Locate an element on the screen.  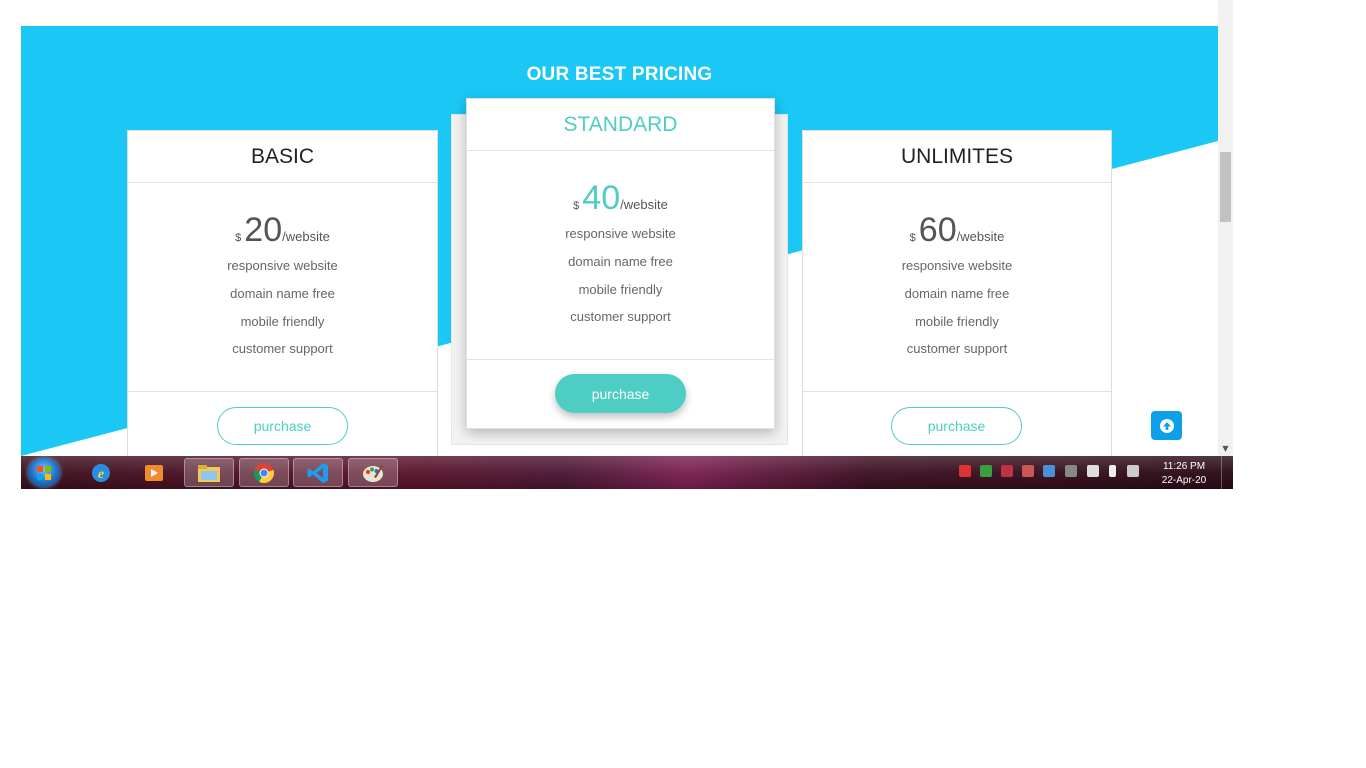
tray-signal-icon is located at coordinates (1007, 471).